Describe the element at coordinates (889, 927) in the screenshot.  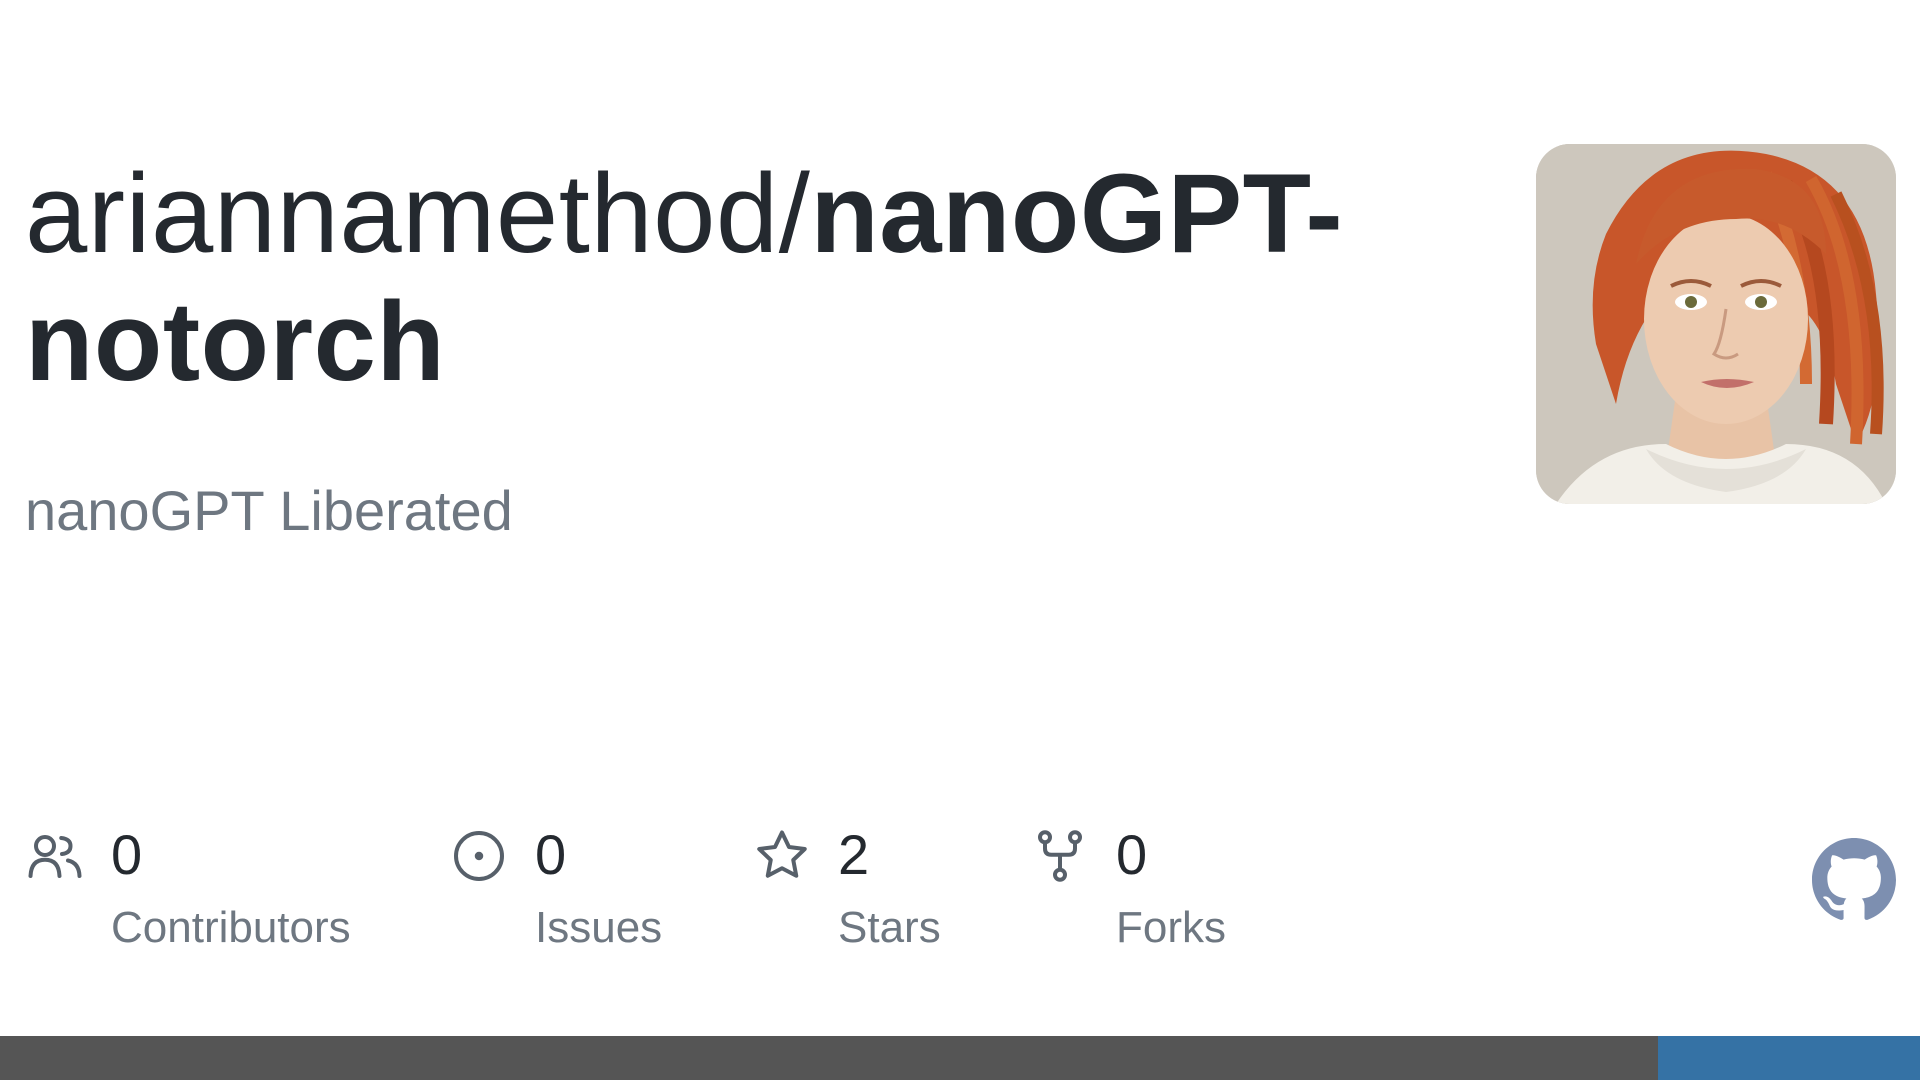
I see `stars-label: Stars` at that location.